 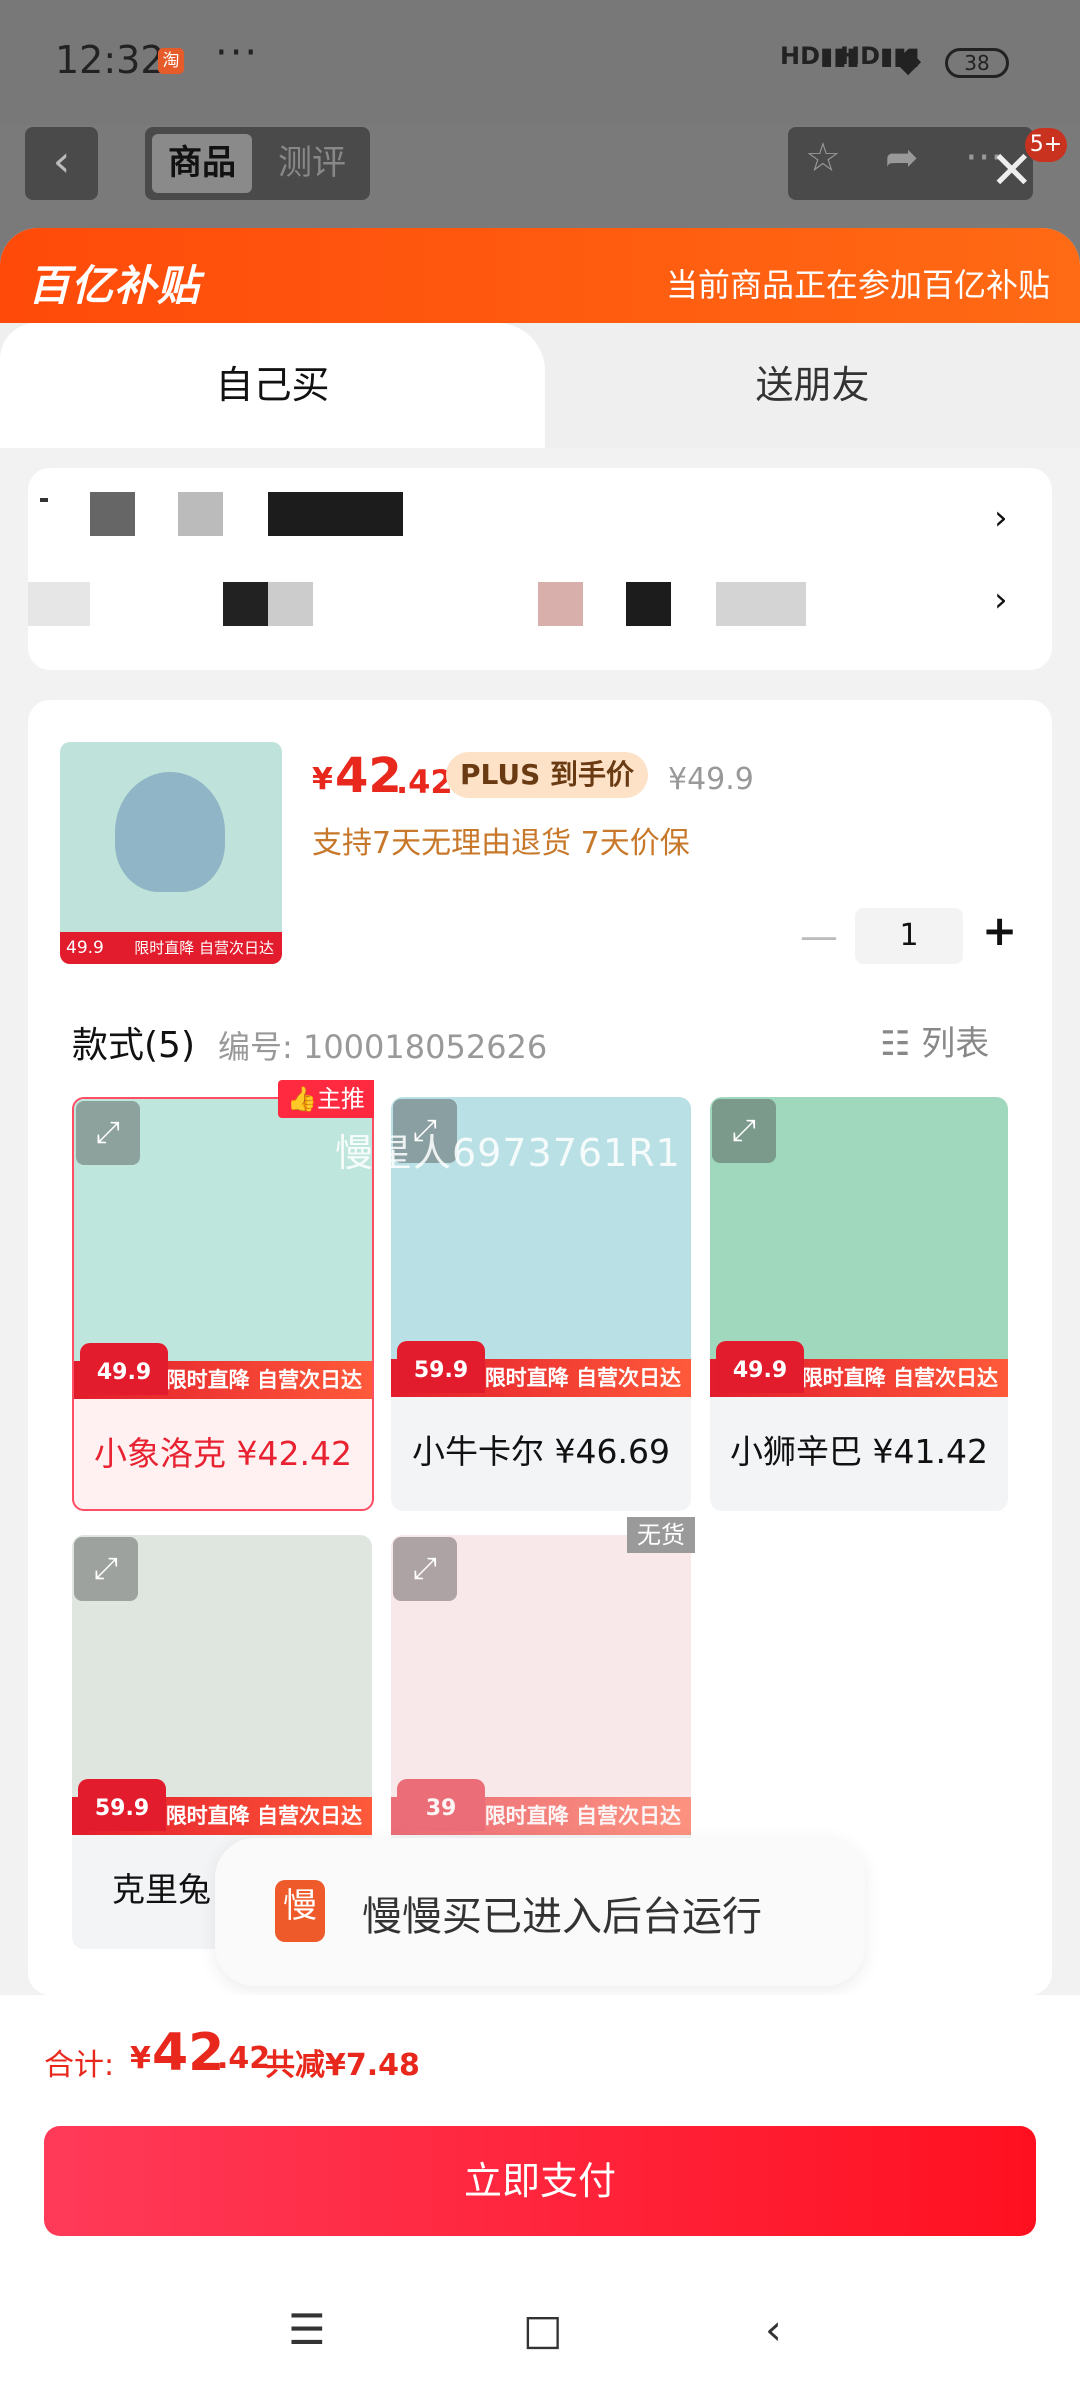 I want to click on price-decimal: .42, so click(x=424, y=782).